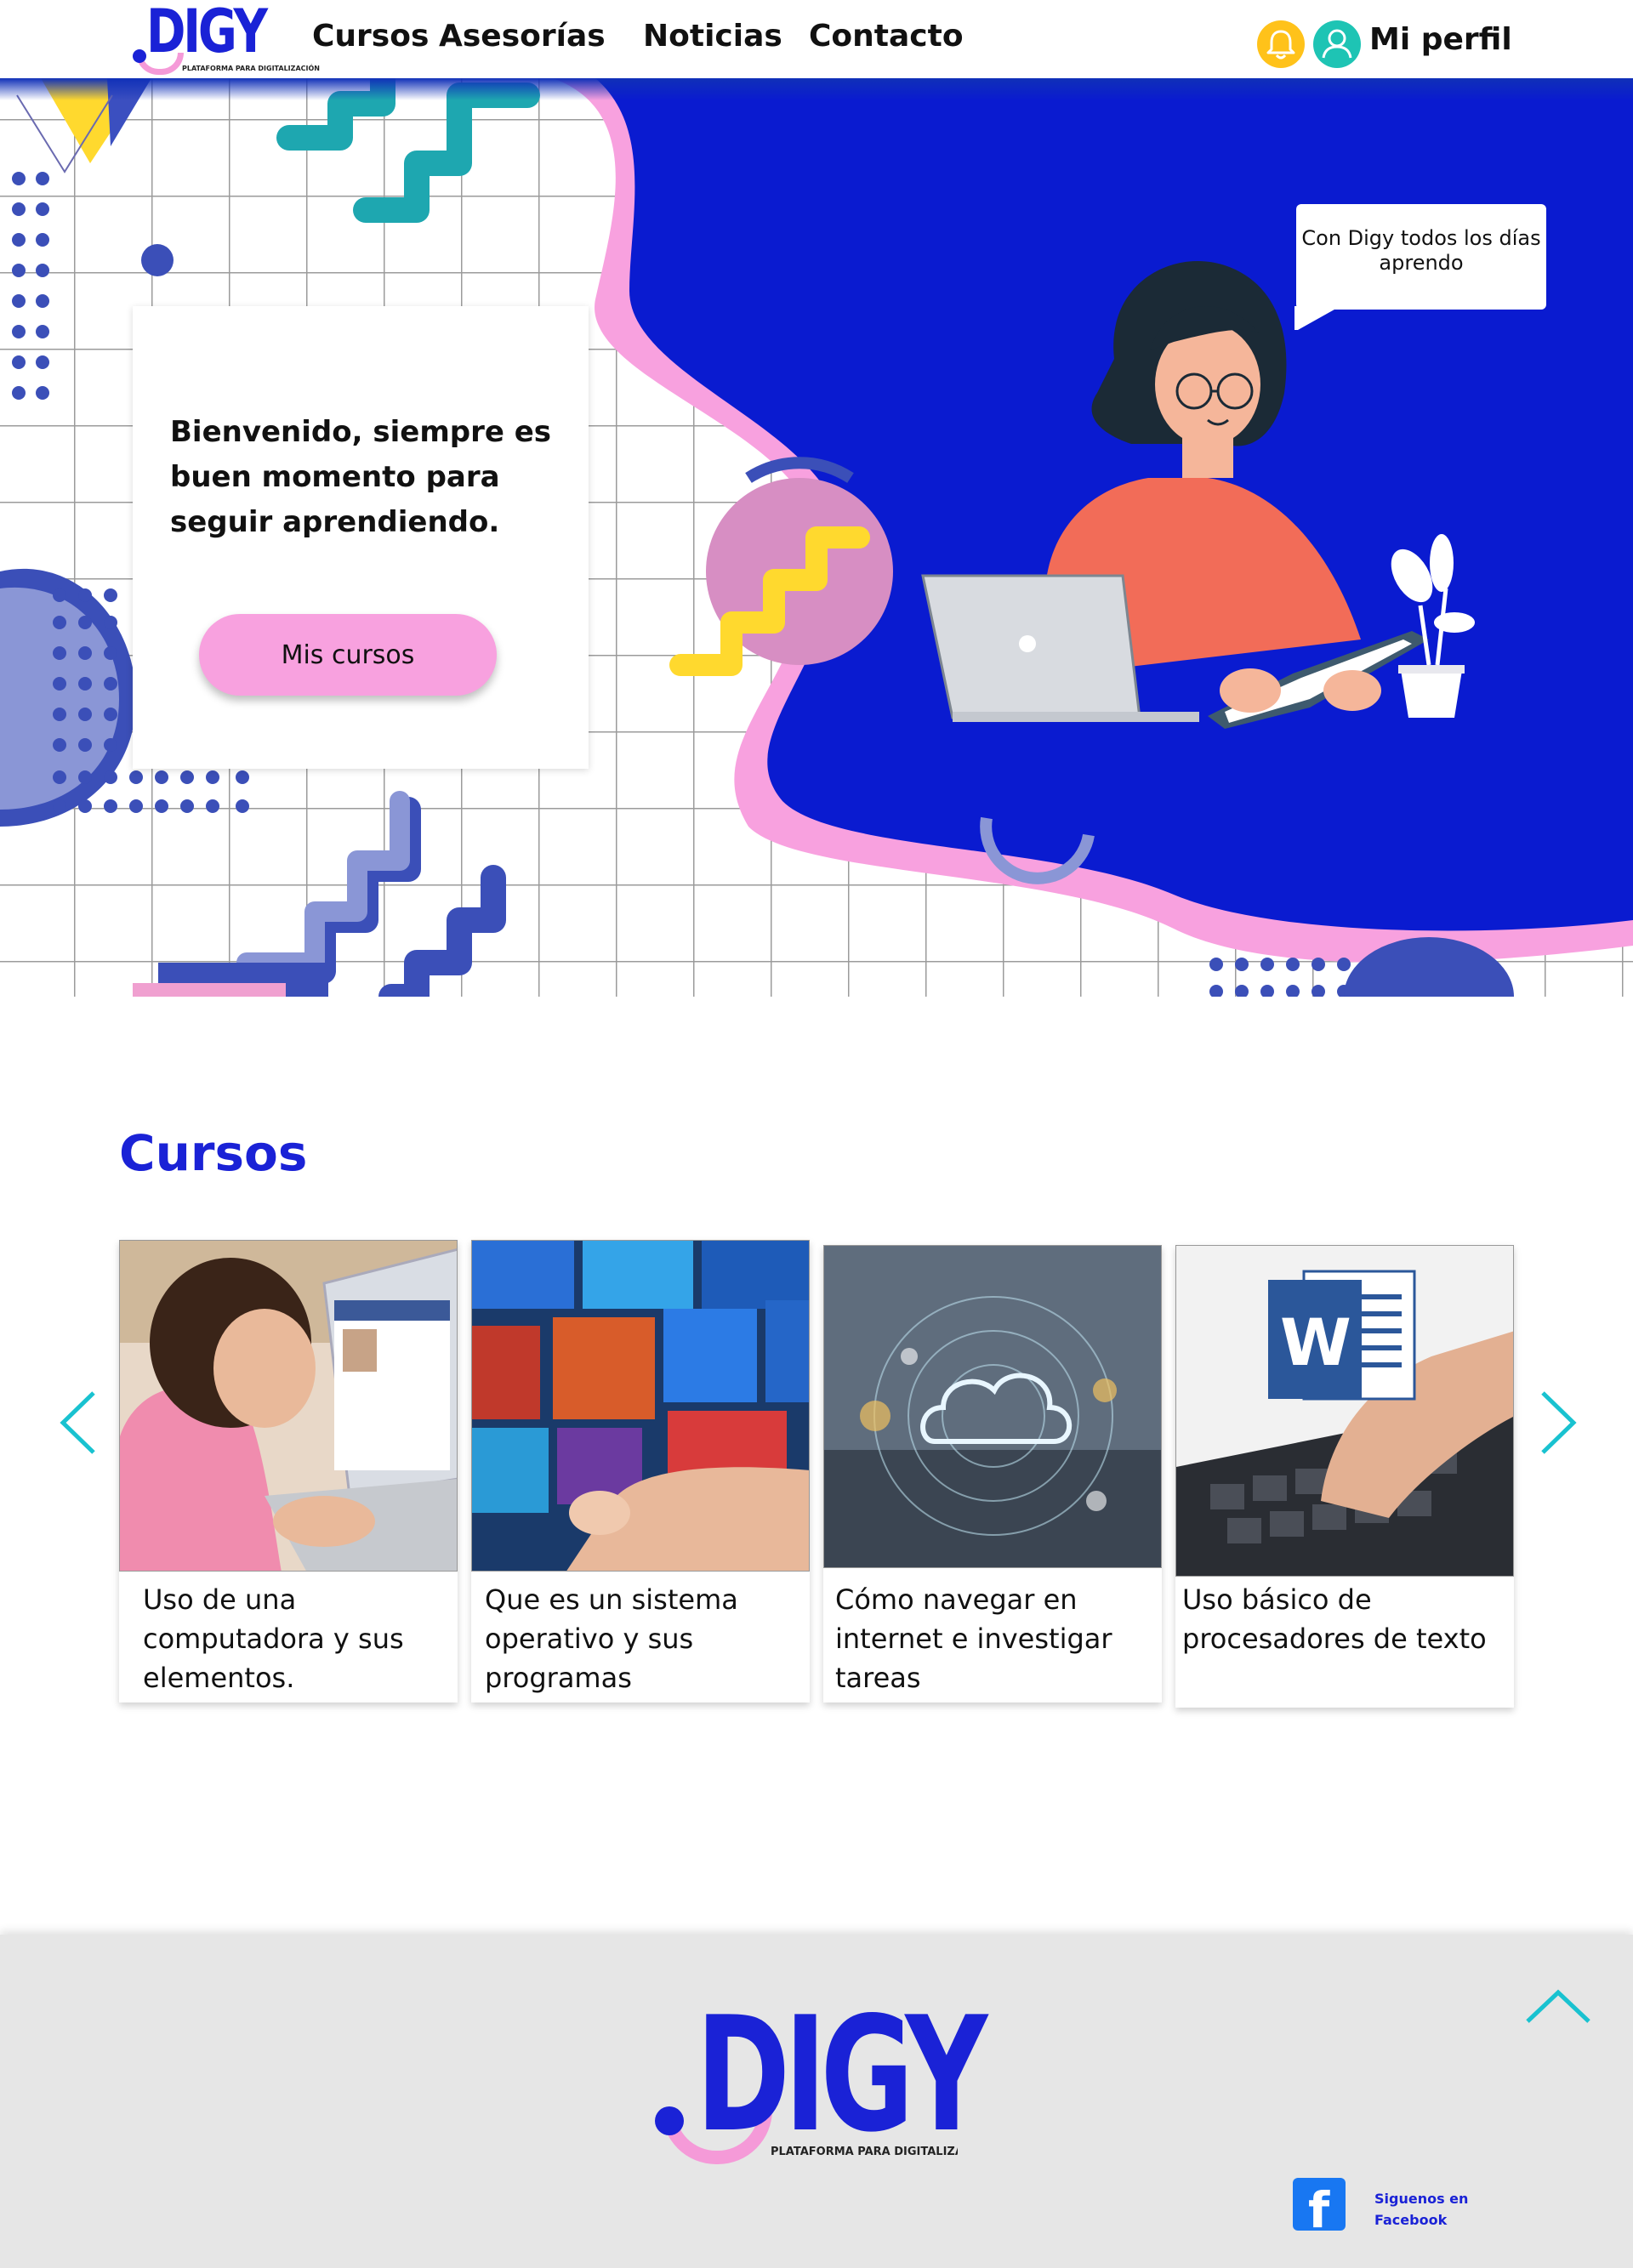 The height and width of the screenshot is (2268, 1633). I want to click on user-icon, so click(1337, 44).